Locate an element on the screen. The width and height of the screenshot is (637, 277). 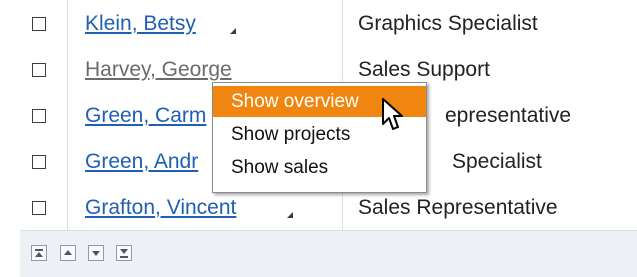
employee-role: Sales Representative is located at coordinates (458, 207).